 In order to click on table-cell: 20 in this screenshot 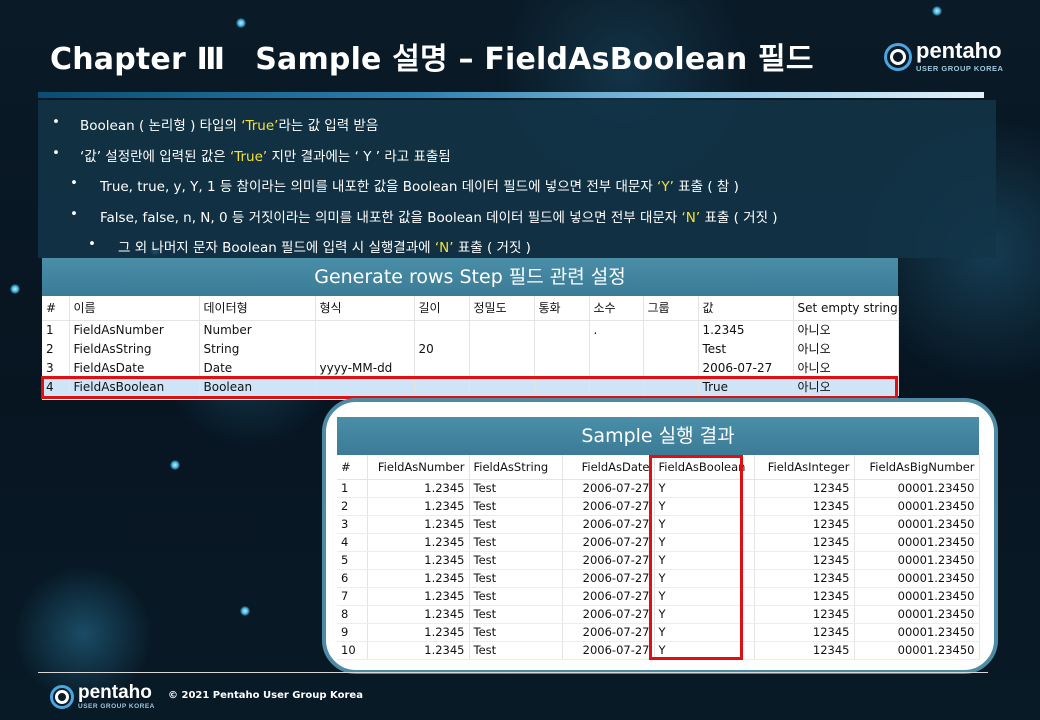, I will do `click(442, 348)`.